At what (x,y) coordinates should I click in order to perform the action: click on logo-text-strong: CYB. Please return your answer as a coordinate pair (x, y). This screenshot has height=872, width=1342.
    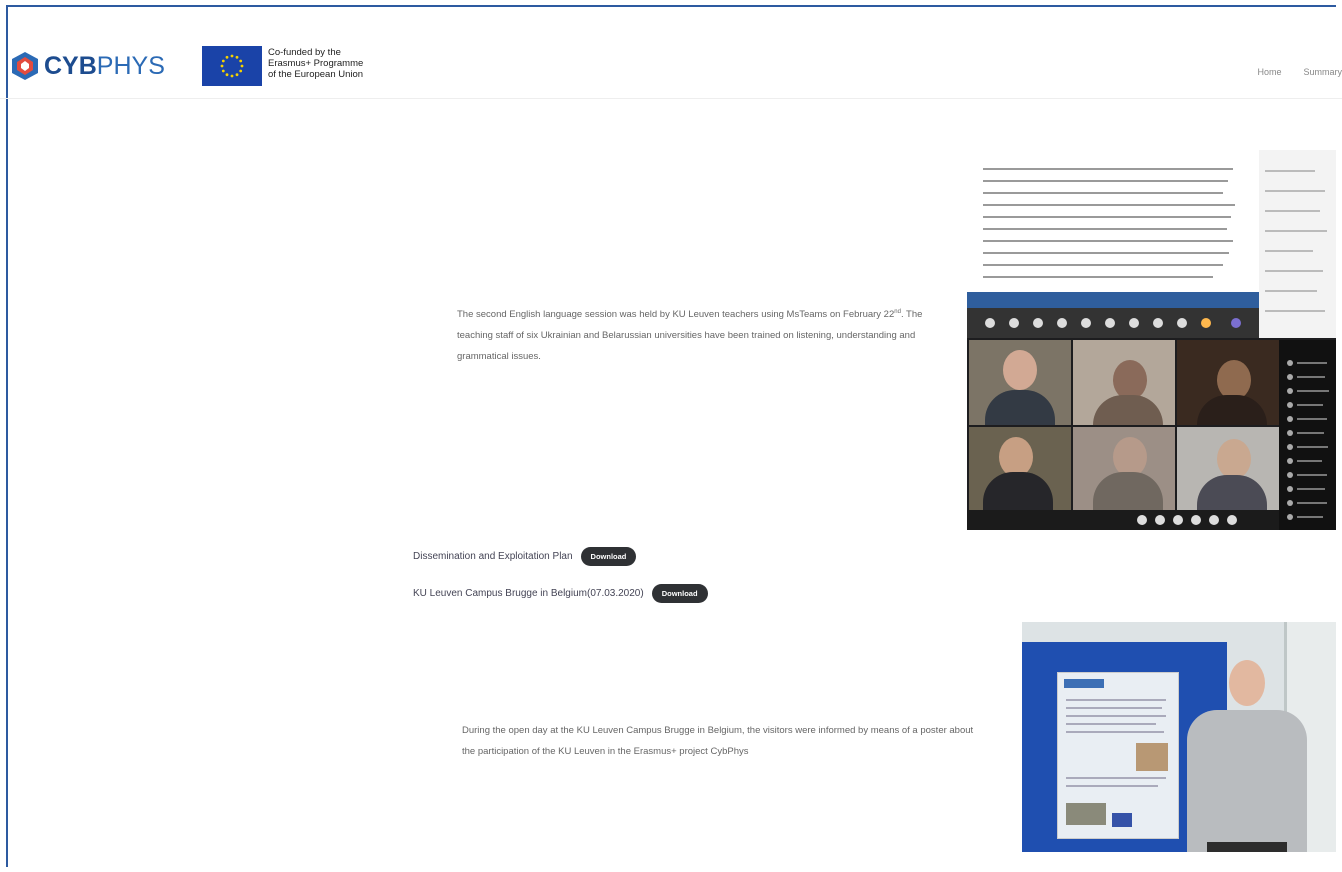
    Looking at the image, I should click on (70, 65).